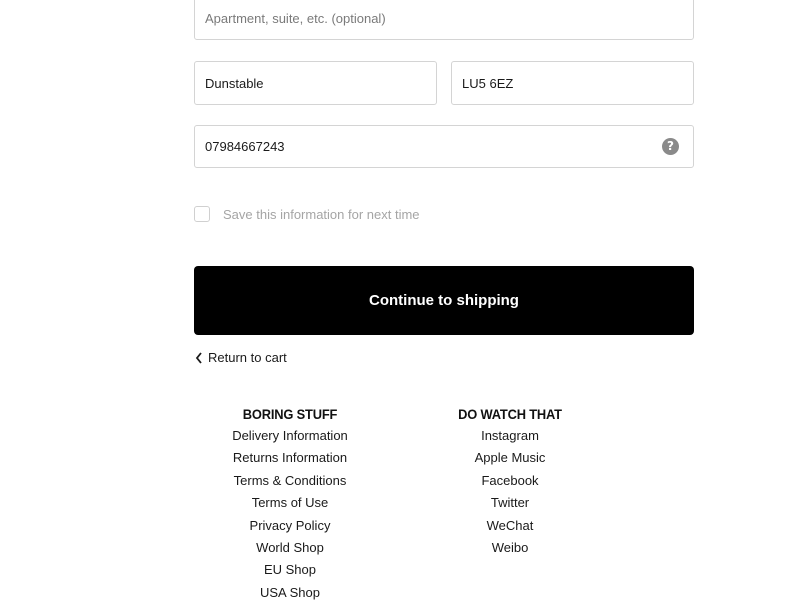 The image size is (800, 600). Describe the element at coordinates (290, 481) in the screenshot. I see `footer-link-terms-conditions: Terms & Conditions` at that location.